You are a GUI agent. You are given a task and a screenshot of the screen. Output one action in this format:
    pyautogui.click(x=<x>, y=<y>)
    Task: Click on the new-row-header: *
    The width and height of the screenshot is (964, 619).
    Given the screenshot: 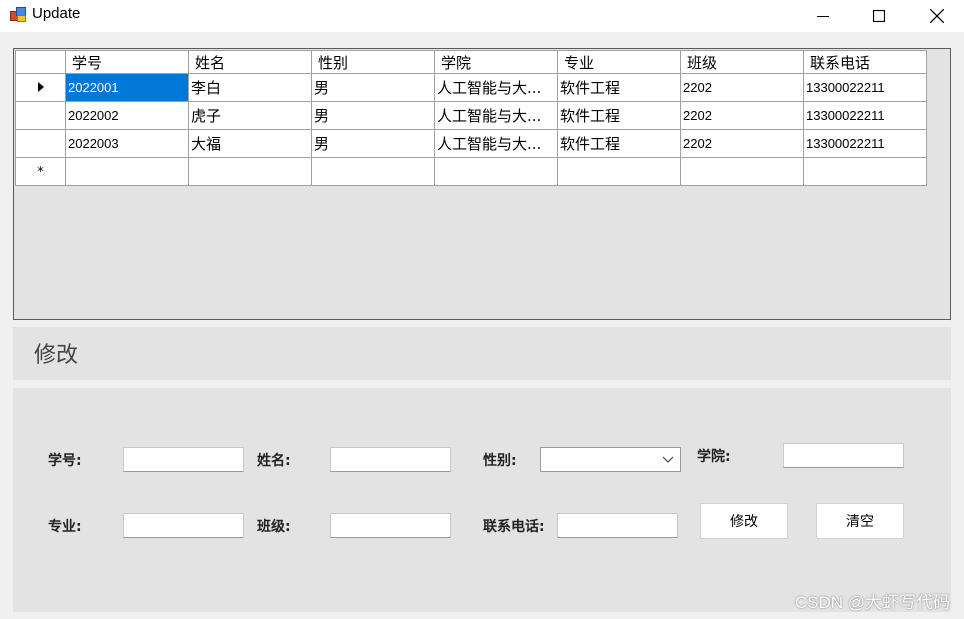 What is the action you would take?
    pyautogui.click(x=40, y=171)
    